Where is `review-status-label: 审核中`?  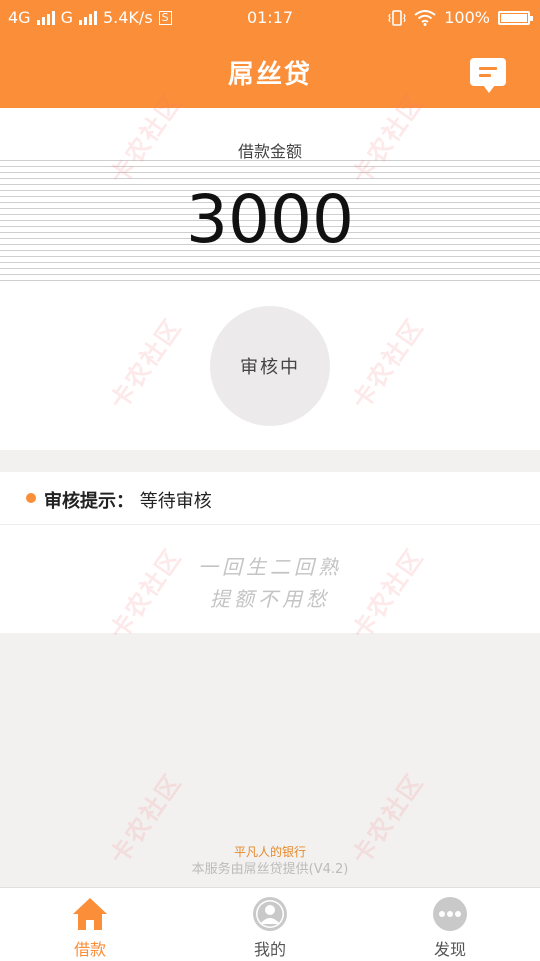 review-status-label: 审核中 is located at coordinates (270, 367).